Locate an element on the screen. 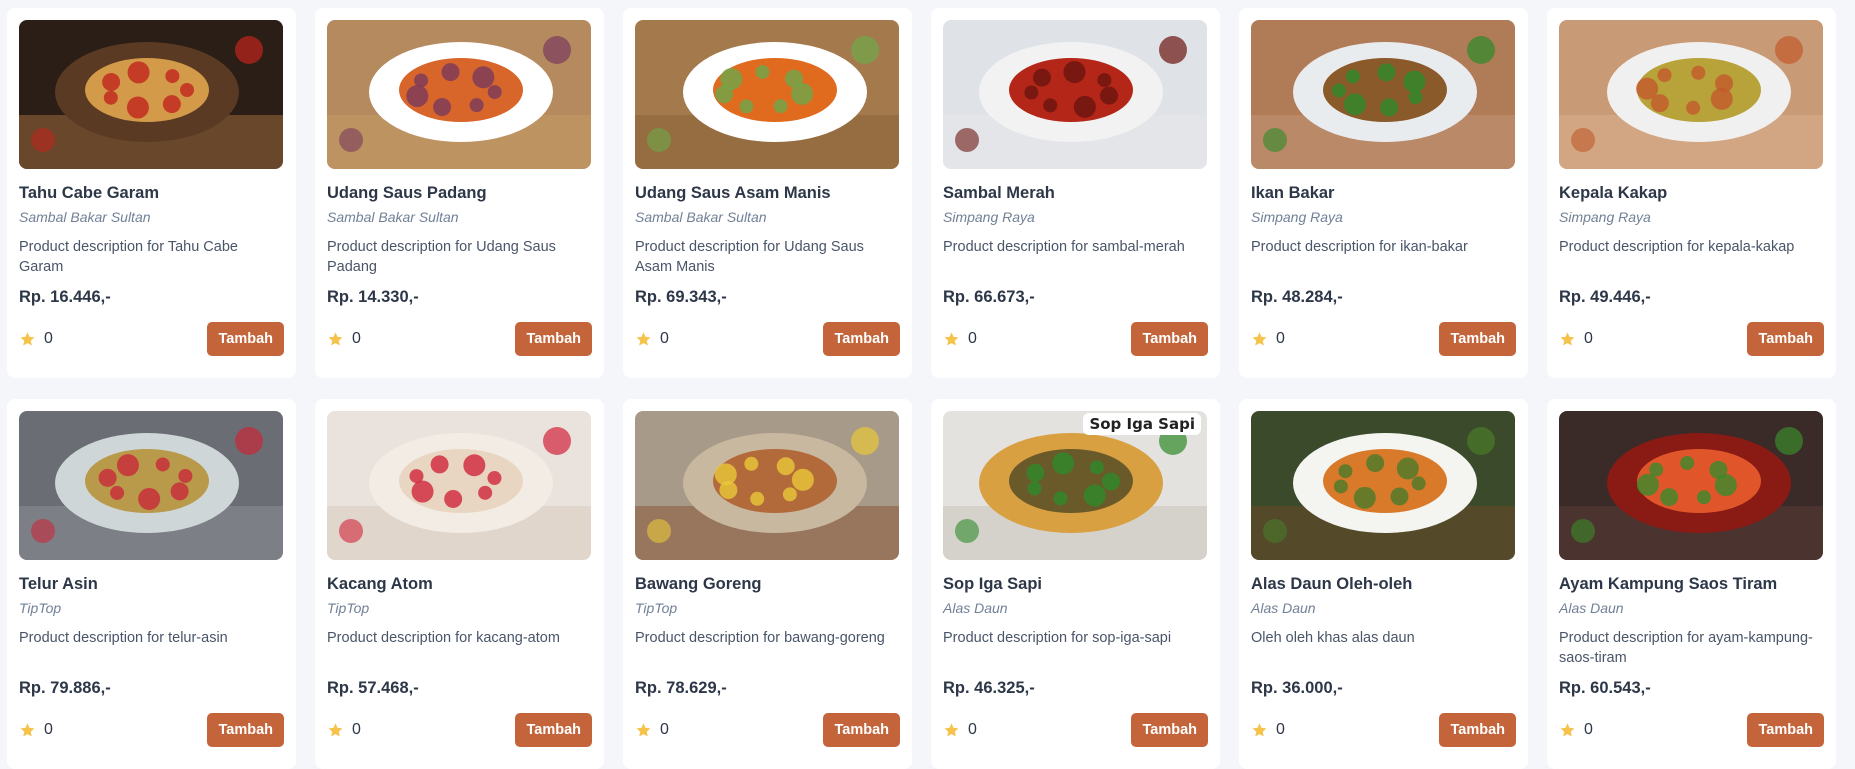  product-description: Product description for sambal-merah is located at coordinates (1064, 247).